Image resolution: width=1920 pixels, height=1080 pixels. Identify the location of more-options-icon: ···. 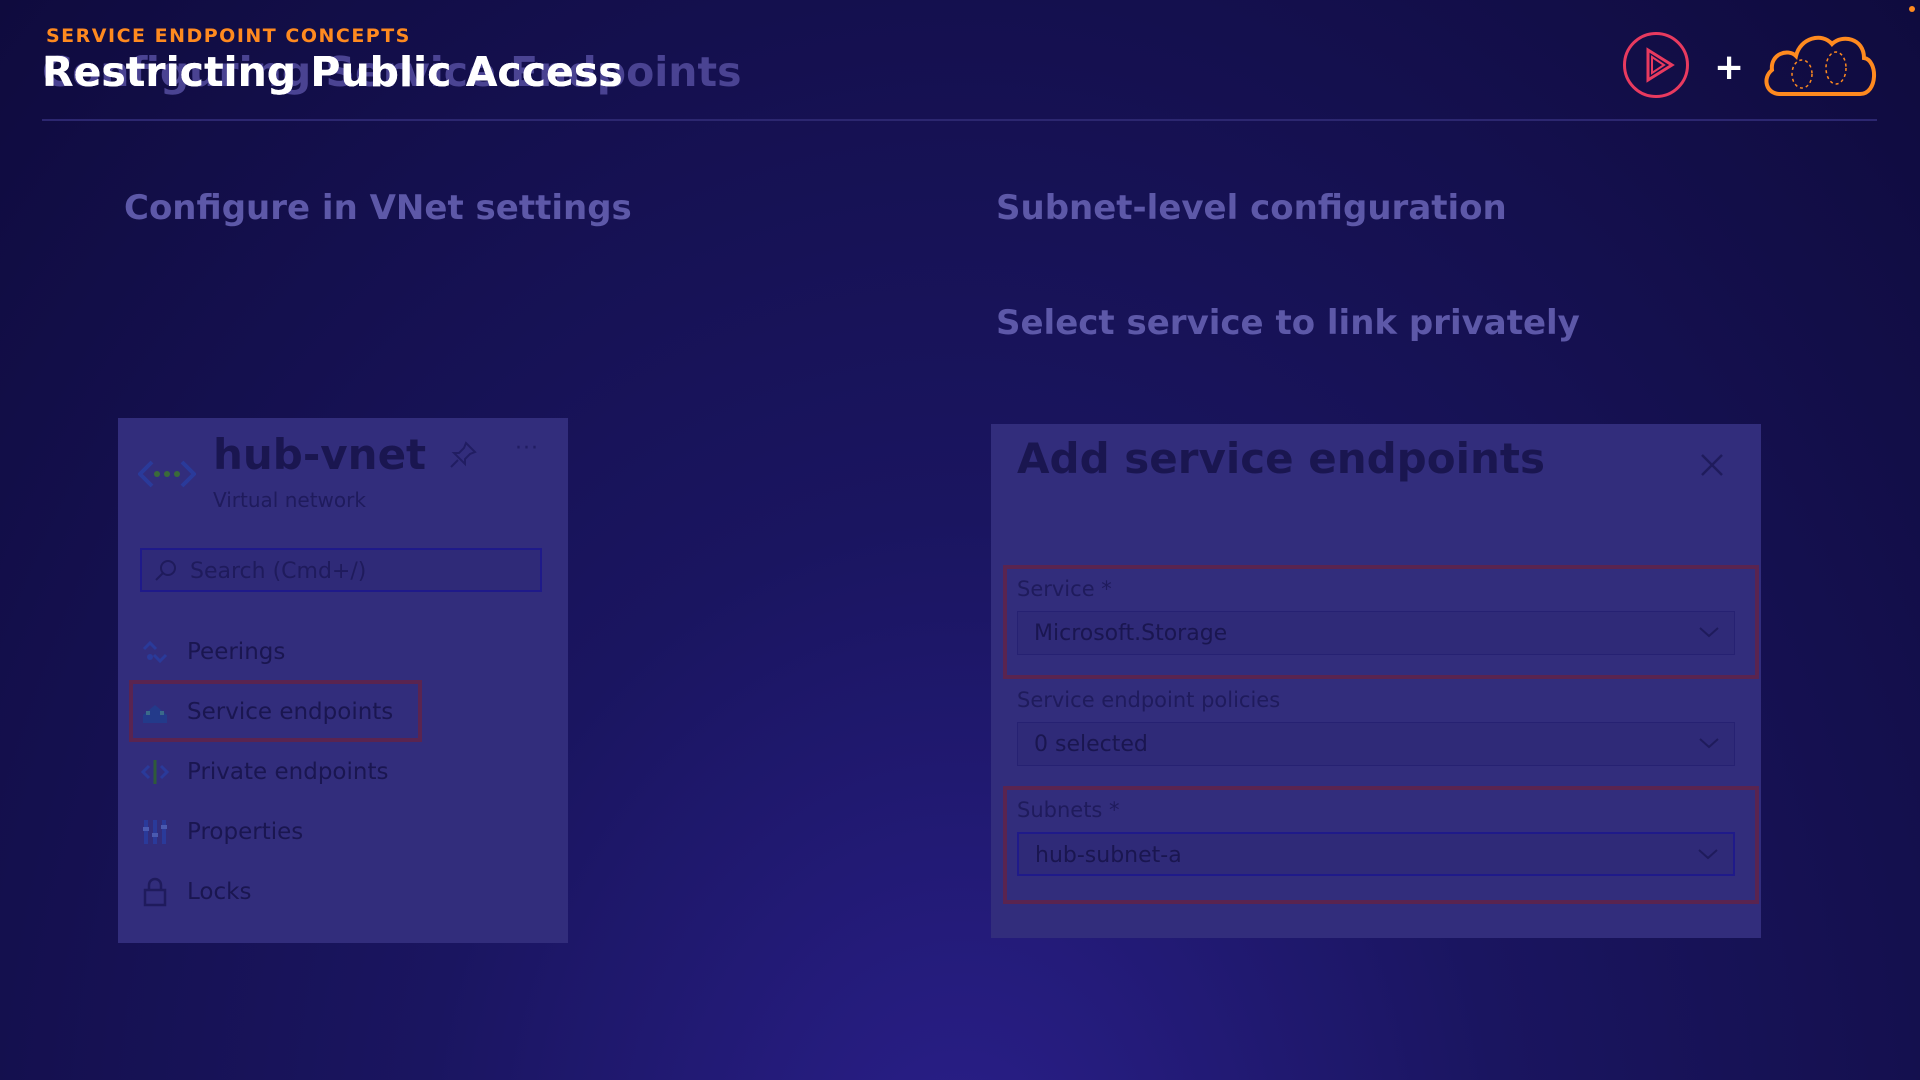
(527, 448).